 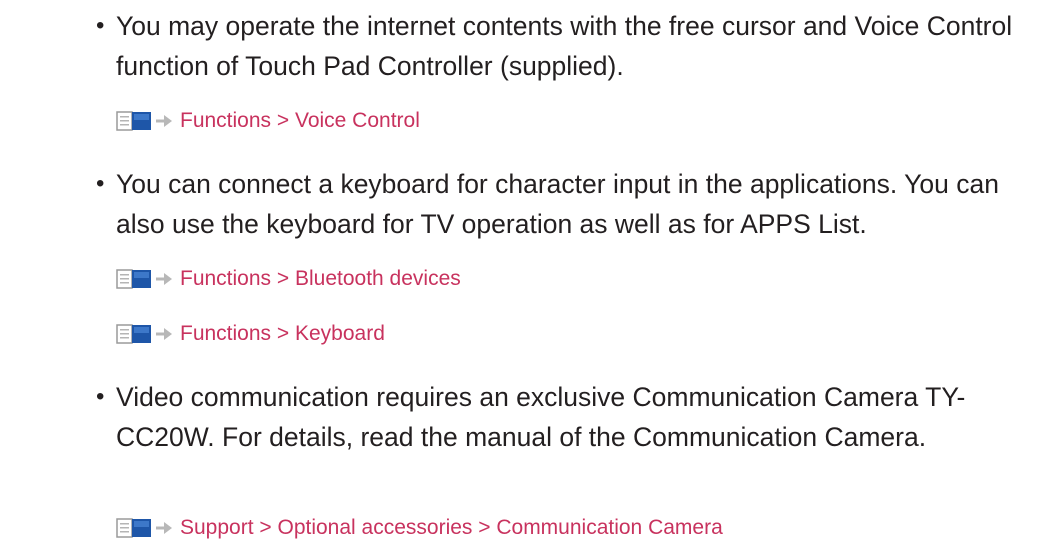 What do you see at coordinates (282, 334) in the screenshot?
I see `link-keyboard: Functions > Keyboard` at bounding box center [282, 334].